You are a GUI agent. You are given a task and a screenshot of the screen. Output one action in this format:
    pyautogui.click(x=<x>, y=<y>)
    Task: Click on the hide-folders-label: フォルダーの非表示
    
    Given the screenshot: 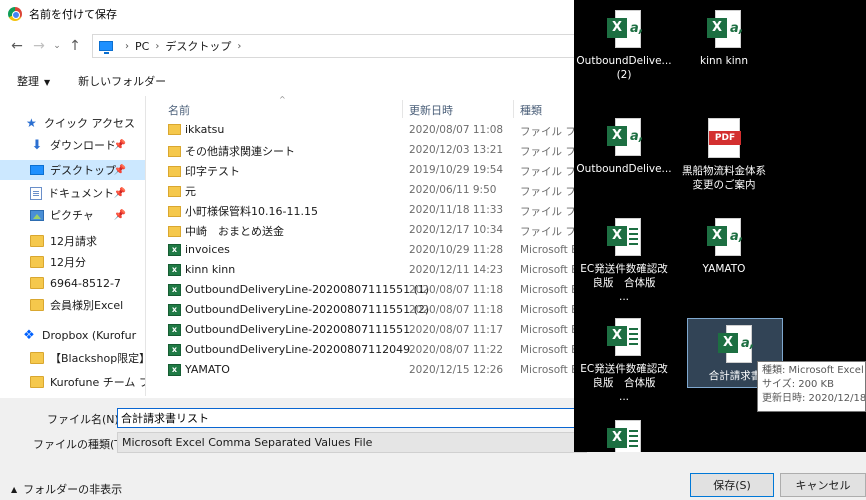 What is the action you would take?
    pyautogui.click(x=73, y=489)
    